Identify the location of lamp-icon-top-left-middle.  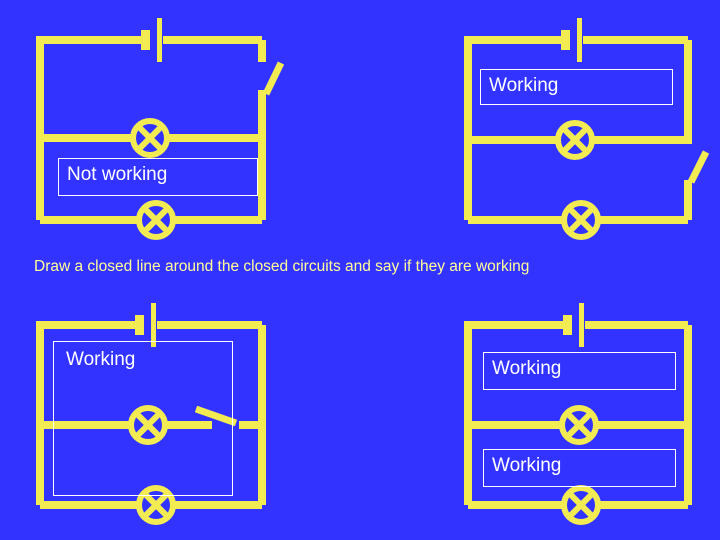
(150, 138).